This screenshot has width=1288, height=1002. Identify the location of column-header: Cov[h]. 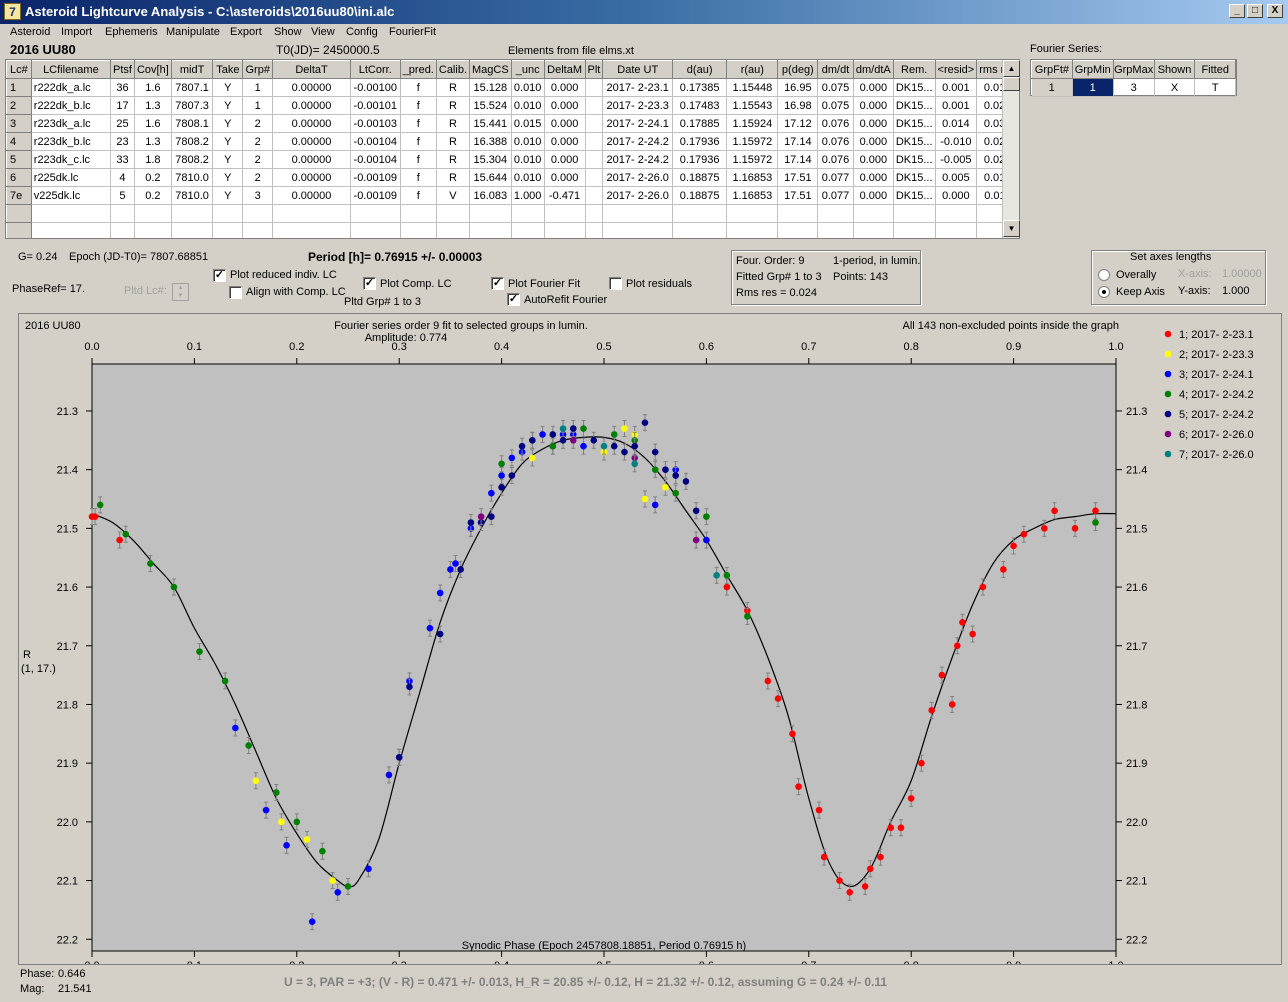
(152, 69).